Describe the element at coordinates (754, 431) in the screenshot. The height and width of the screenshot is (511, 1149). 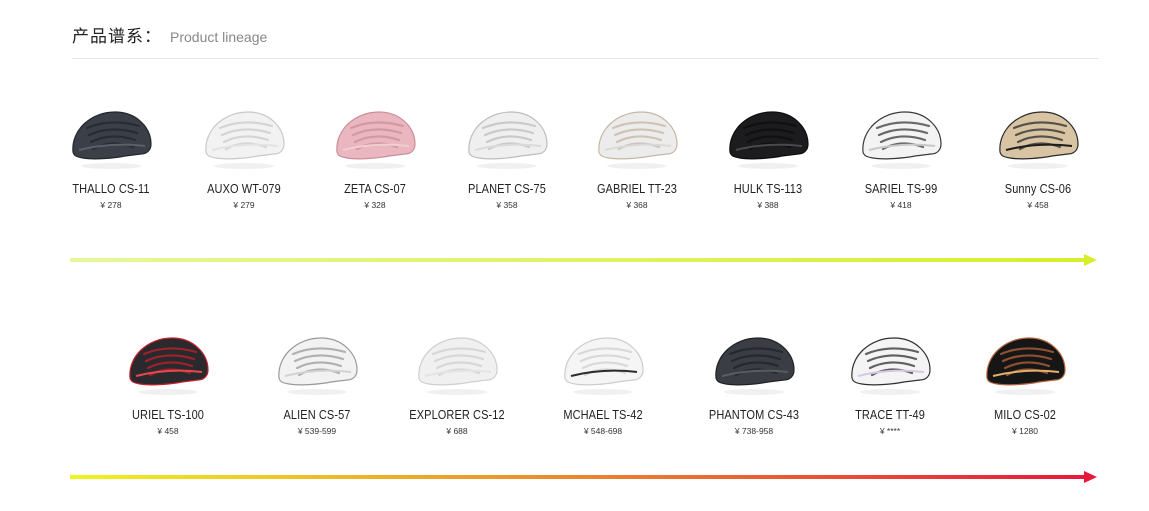
I see `product-price: ¥ 738-958` at that location.